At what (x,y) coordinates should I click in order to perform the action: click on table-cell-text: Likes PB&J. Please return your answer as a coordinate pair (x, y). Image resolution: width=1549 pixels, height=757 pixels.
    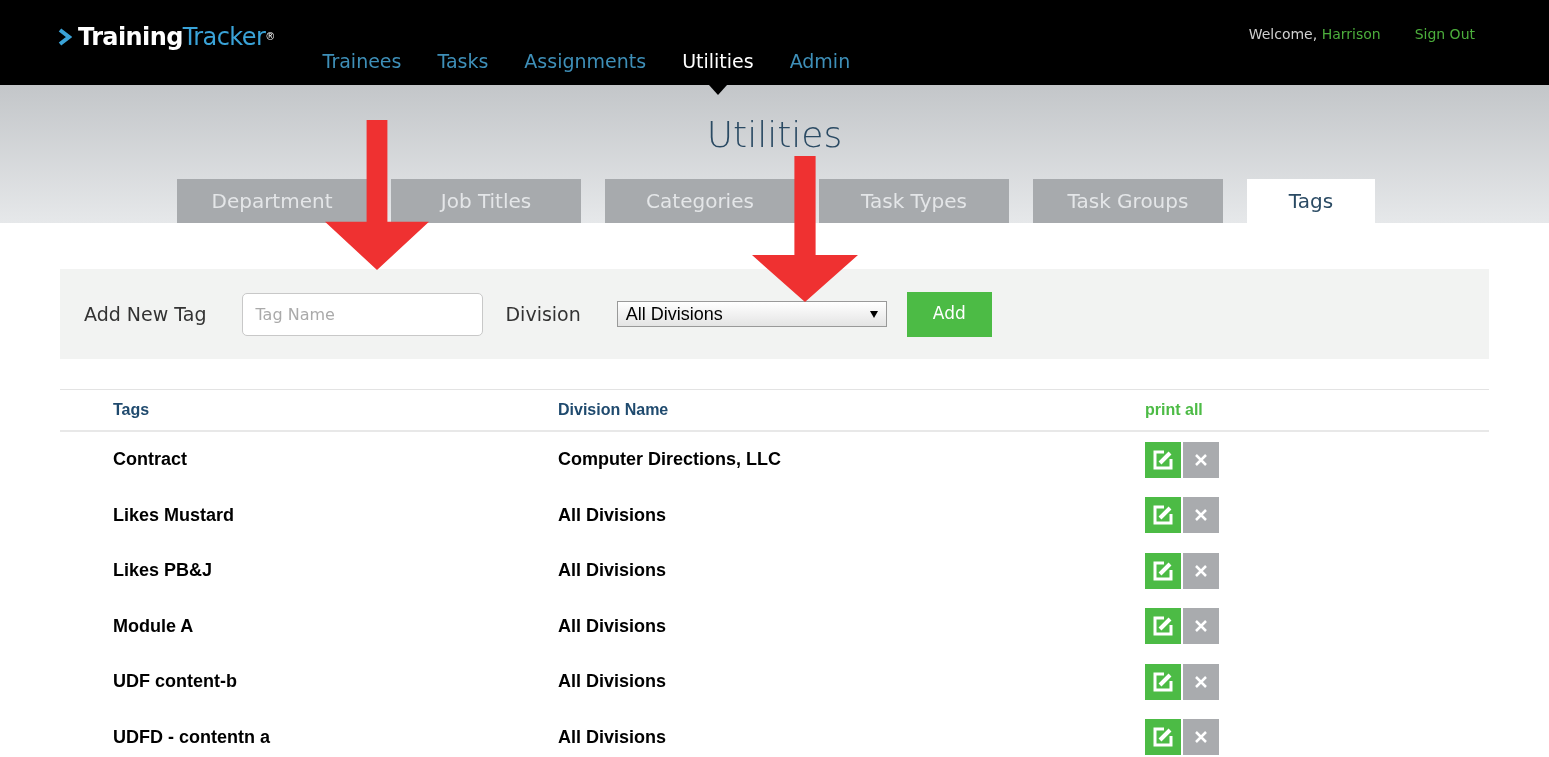
    Looking at the image, I should click on (163, 571).